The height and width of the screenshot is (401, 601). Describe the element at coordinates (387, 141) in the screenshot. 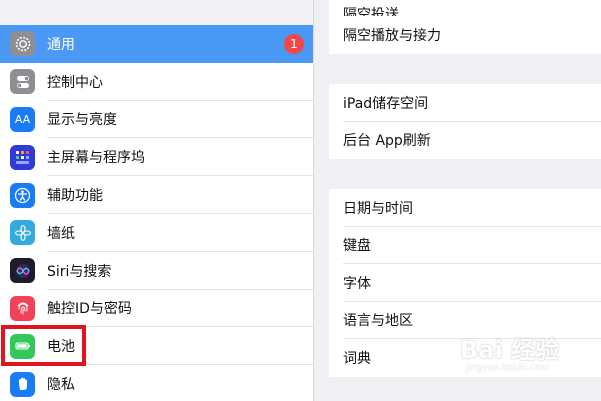

I see `row-label: 后台 App刷新` at that location.